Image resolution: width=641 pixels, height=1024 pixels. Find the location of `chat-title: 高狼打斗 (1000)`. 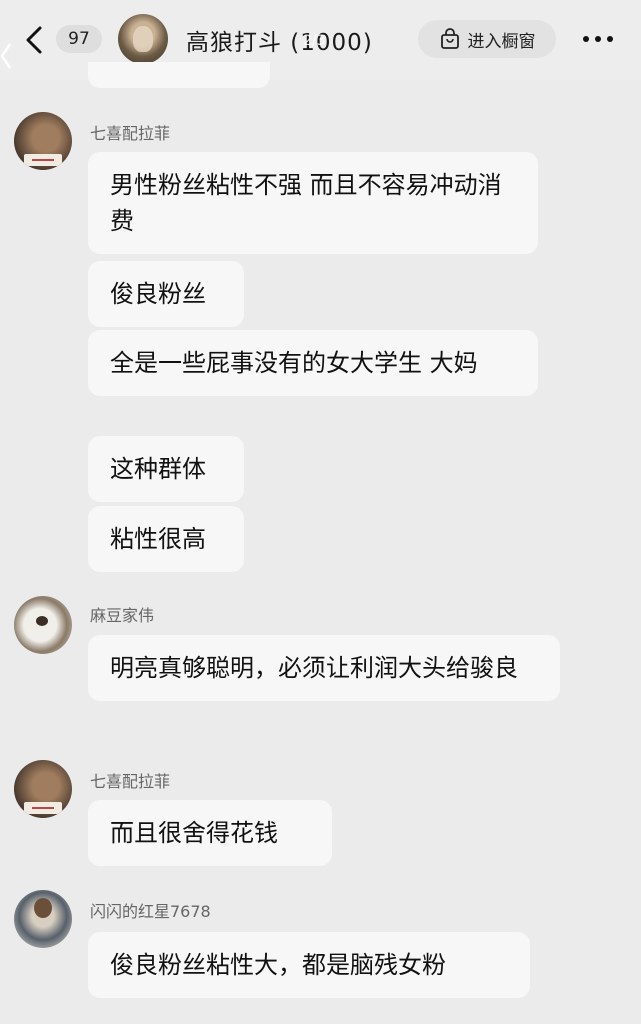

chat-title: 高狼打斗 (1000) is located at coordinates (279, 40).